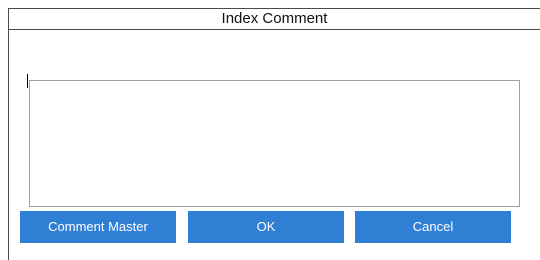 The image size is (540, 260). What do you see at coordinates (433, 227) in the screenshot?
I see `cancel-button: Cancel` at bounding box center [433, 227].